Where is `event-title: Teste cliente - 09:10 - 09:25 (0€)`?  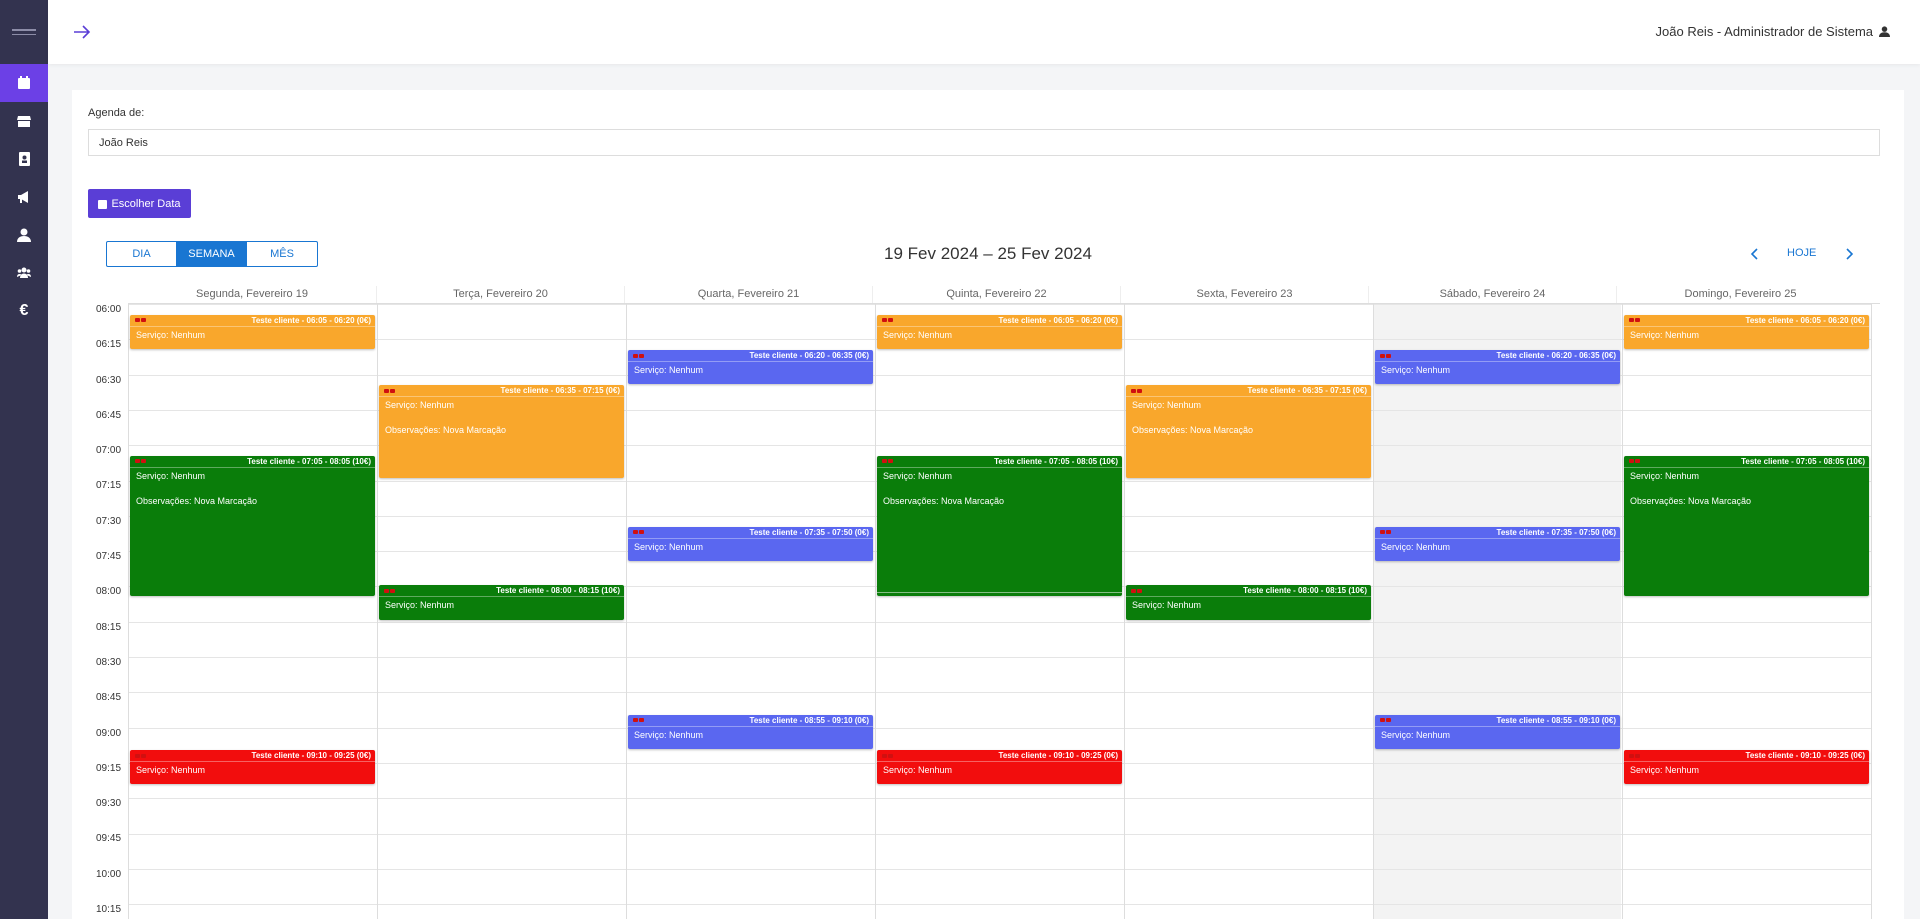
event-title: Teste cliente - 09:10 - 09:25 (0€) is located at coordinates (1058, 756).